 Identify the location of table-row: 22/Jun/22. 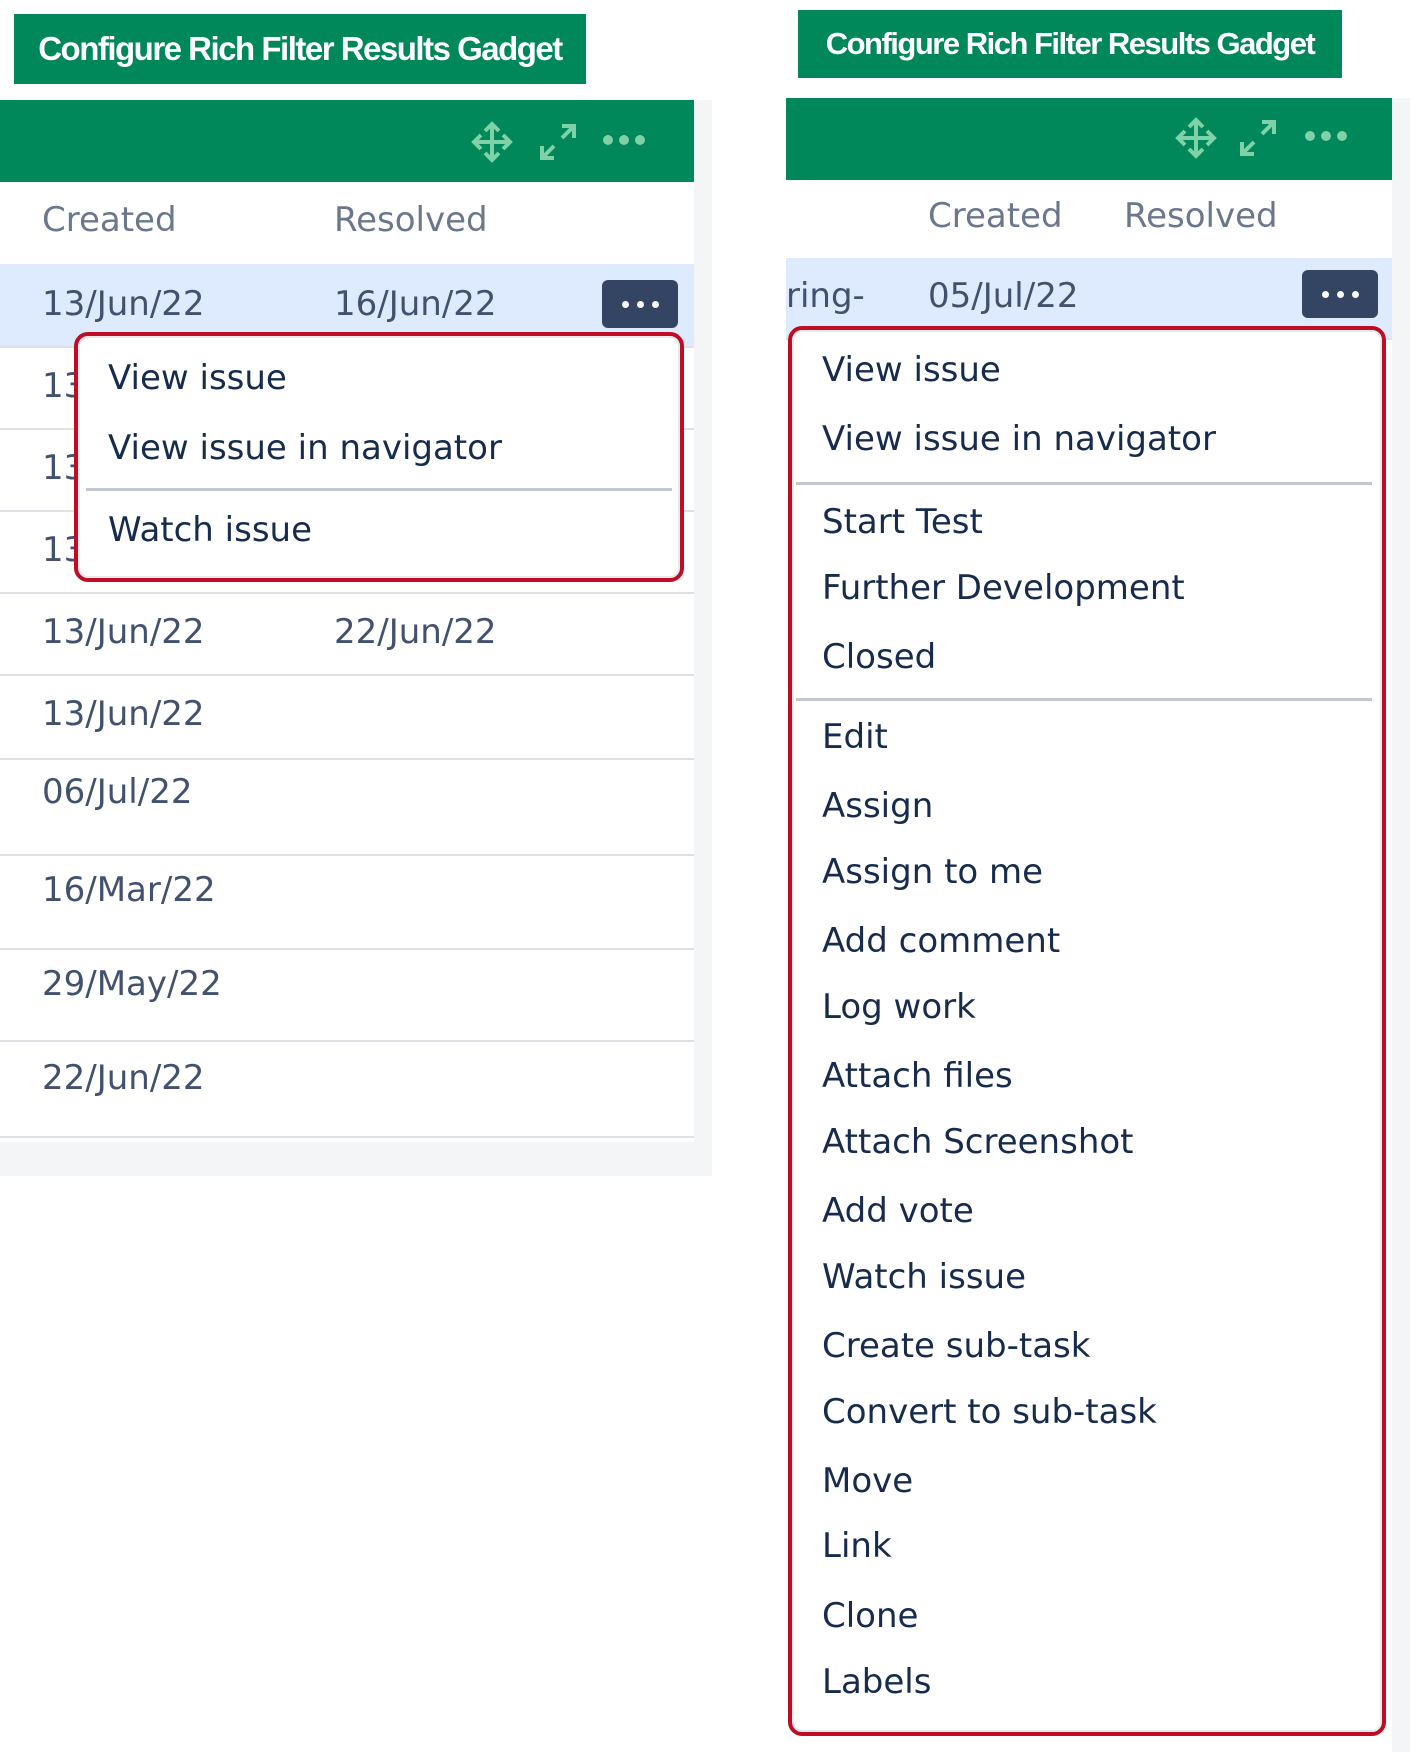
(347, 1089).